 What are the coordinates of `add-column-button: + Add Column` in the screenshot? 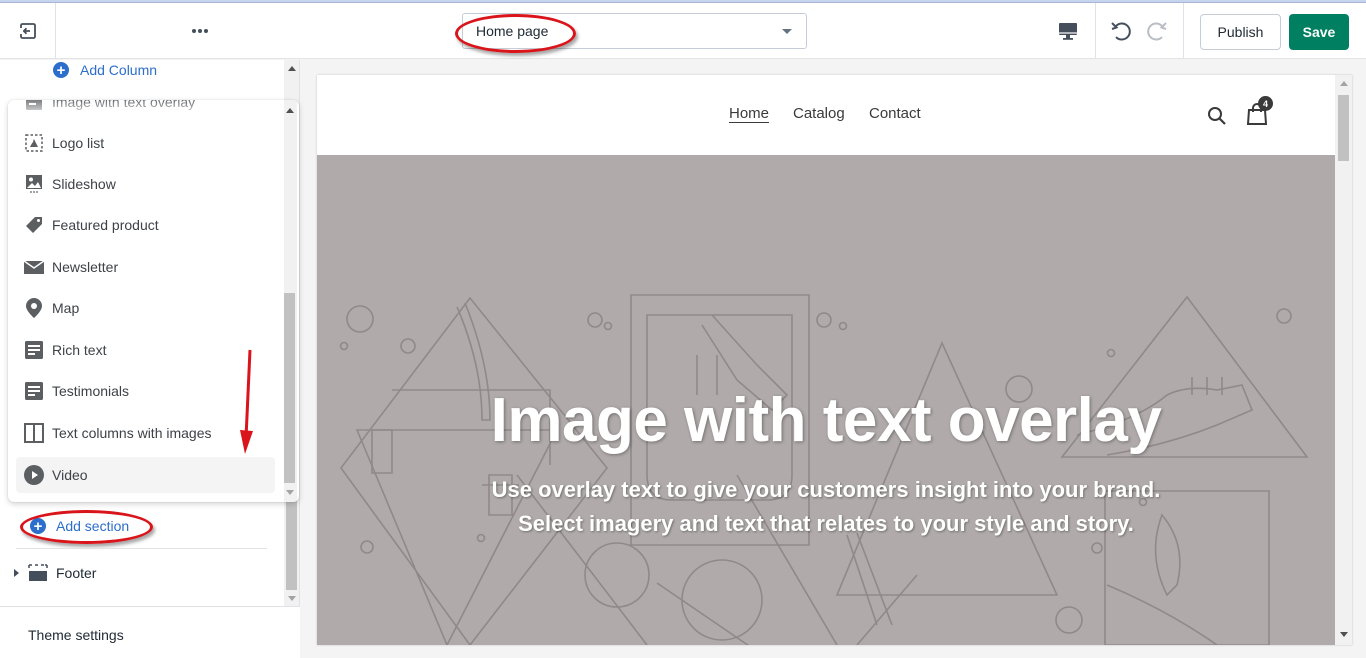 It's located at (105, 70).